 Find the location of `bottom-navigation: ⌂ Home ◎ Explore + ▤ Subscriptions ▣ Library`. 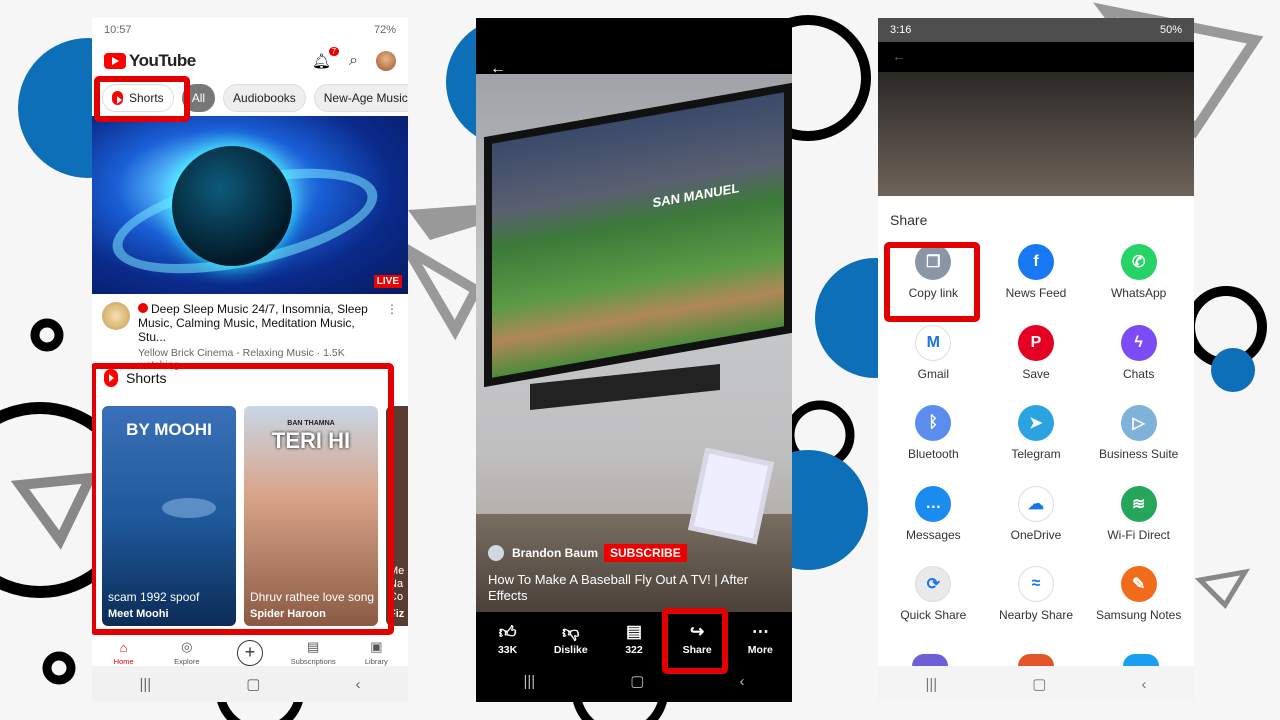

bottom-navigation: ⌂ Home ◎ Explore + ▤ Subscriptions ▣ Library is located at coordinates (250, 650).